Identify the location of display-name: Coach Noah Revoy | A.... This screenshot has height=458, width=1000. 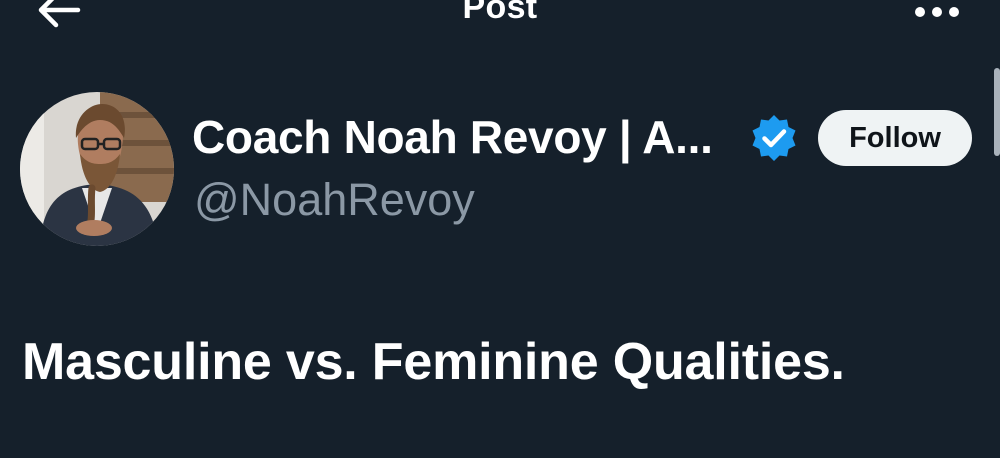
(452, 137).